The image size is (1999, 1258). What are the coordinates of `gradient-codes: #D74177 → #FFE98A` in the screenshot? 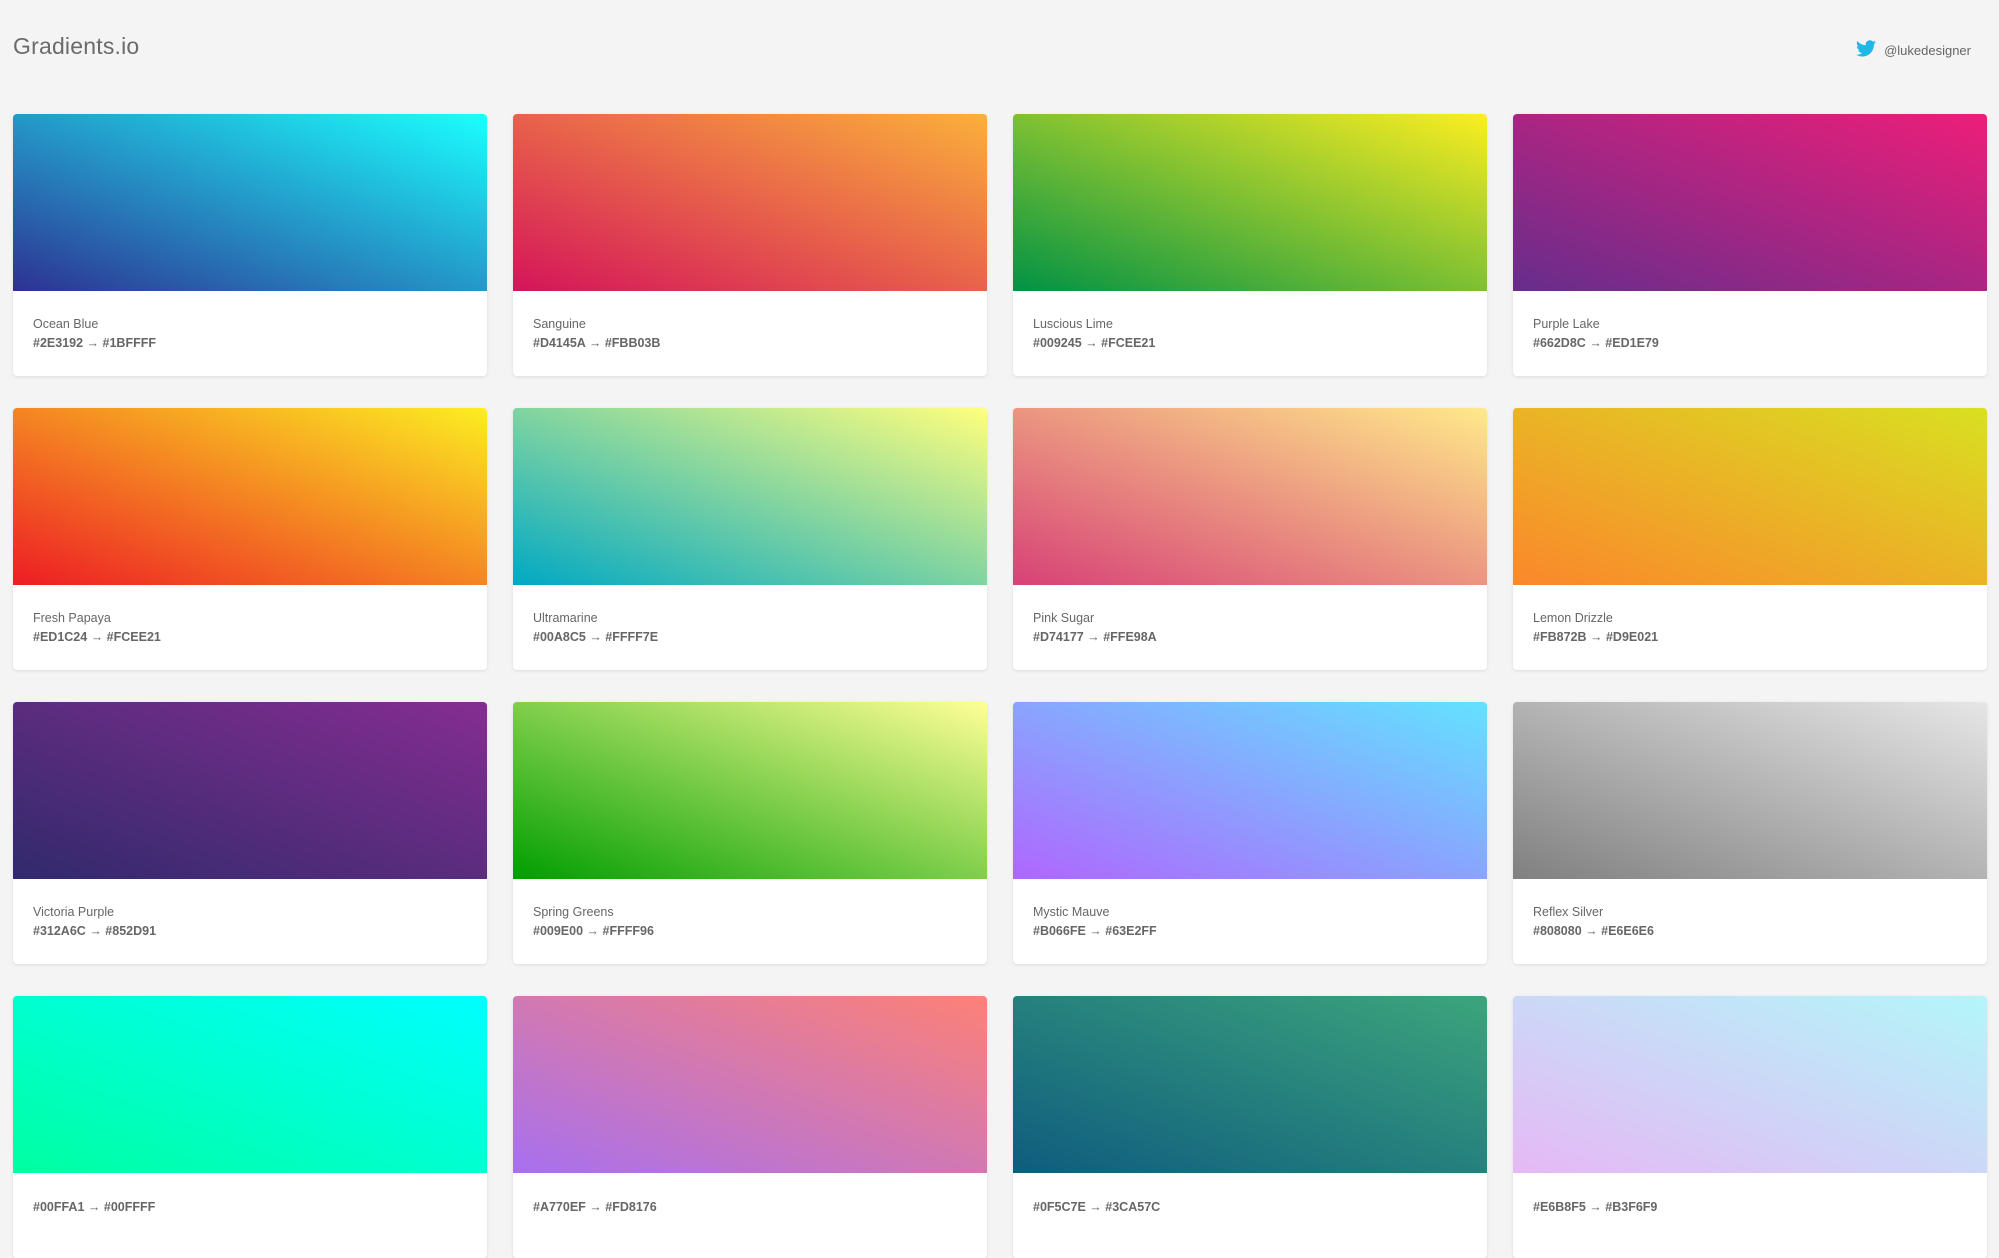 It's located at (1250, 637).